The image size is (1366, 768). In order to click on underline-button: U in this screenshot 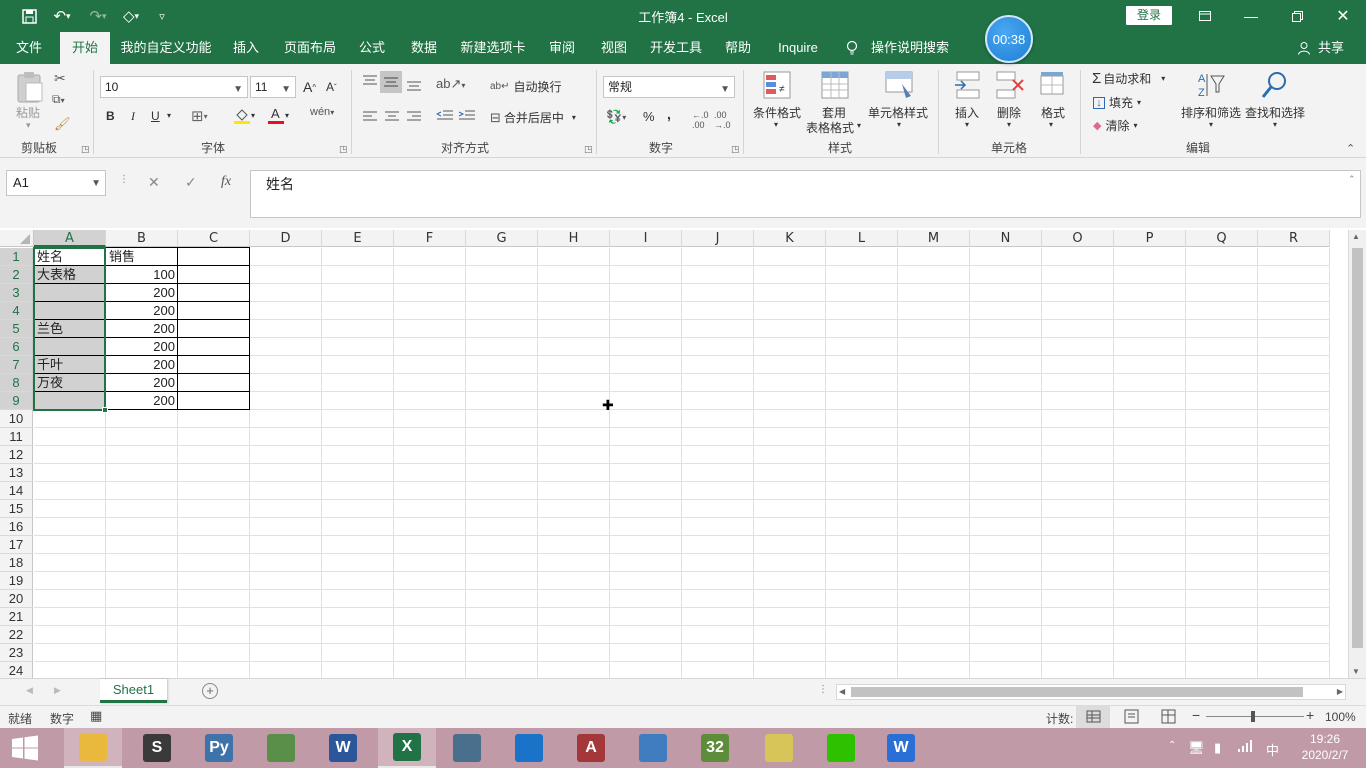, I will do `click(155, 116)`.